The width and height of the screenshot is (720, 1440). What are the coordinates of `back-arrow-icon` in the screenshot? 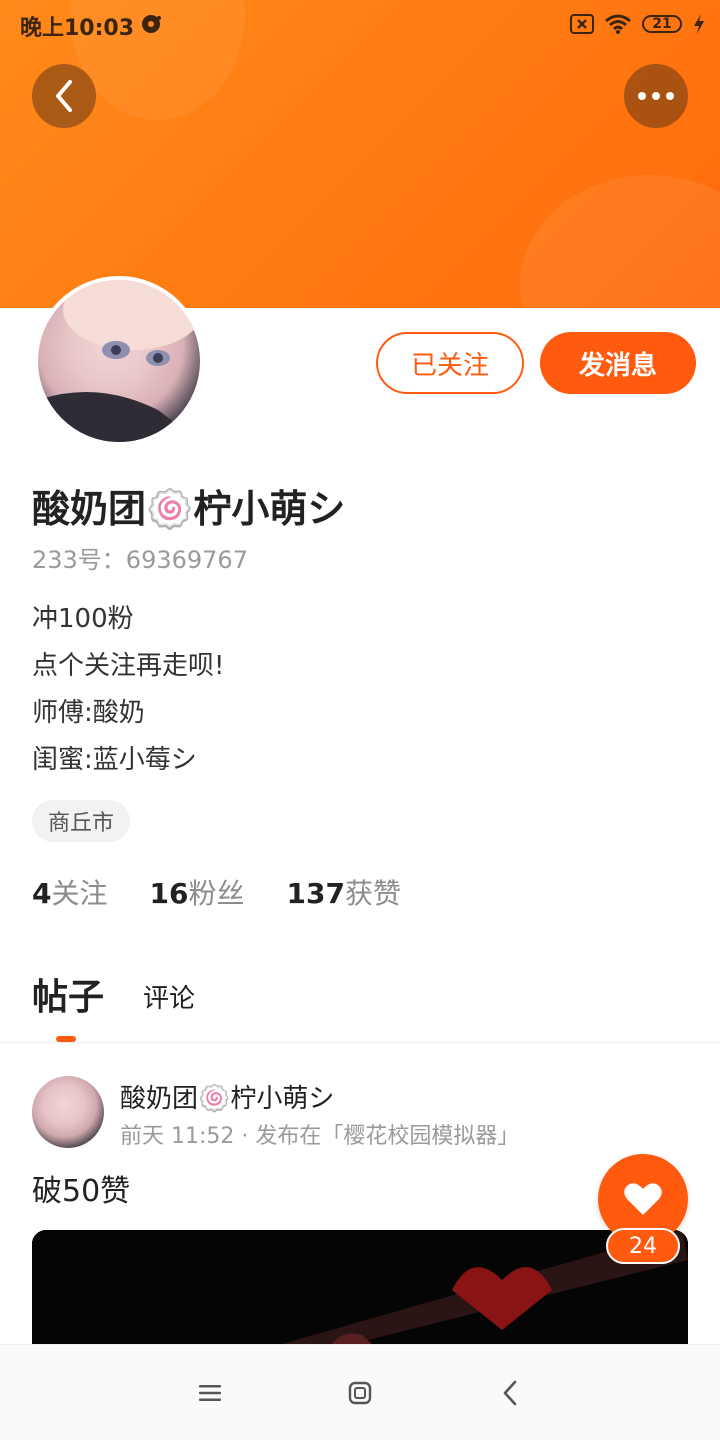 It's located at (510, 1393).